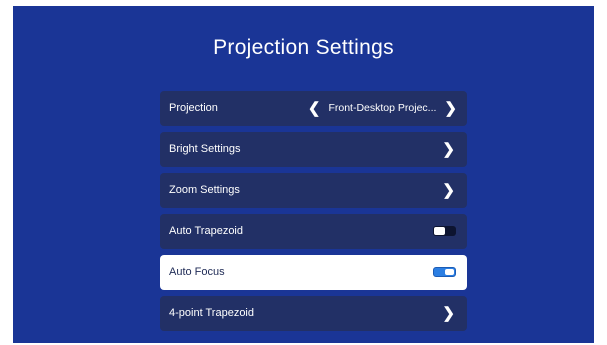 The height and width of the screenshot is (345, 607). What do you see at coordinates (303, 47) in the screenshot?
I see `page-title: Projection Settings` at bounding box center [303, 47].